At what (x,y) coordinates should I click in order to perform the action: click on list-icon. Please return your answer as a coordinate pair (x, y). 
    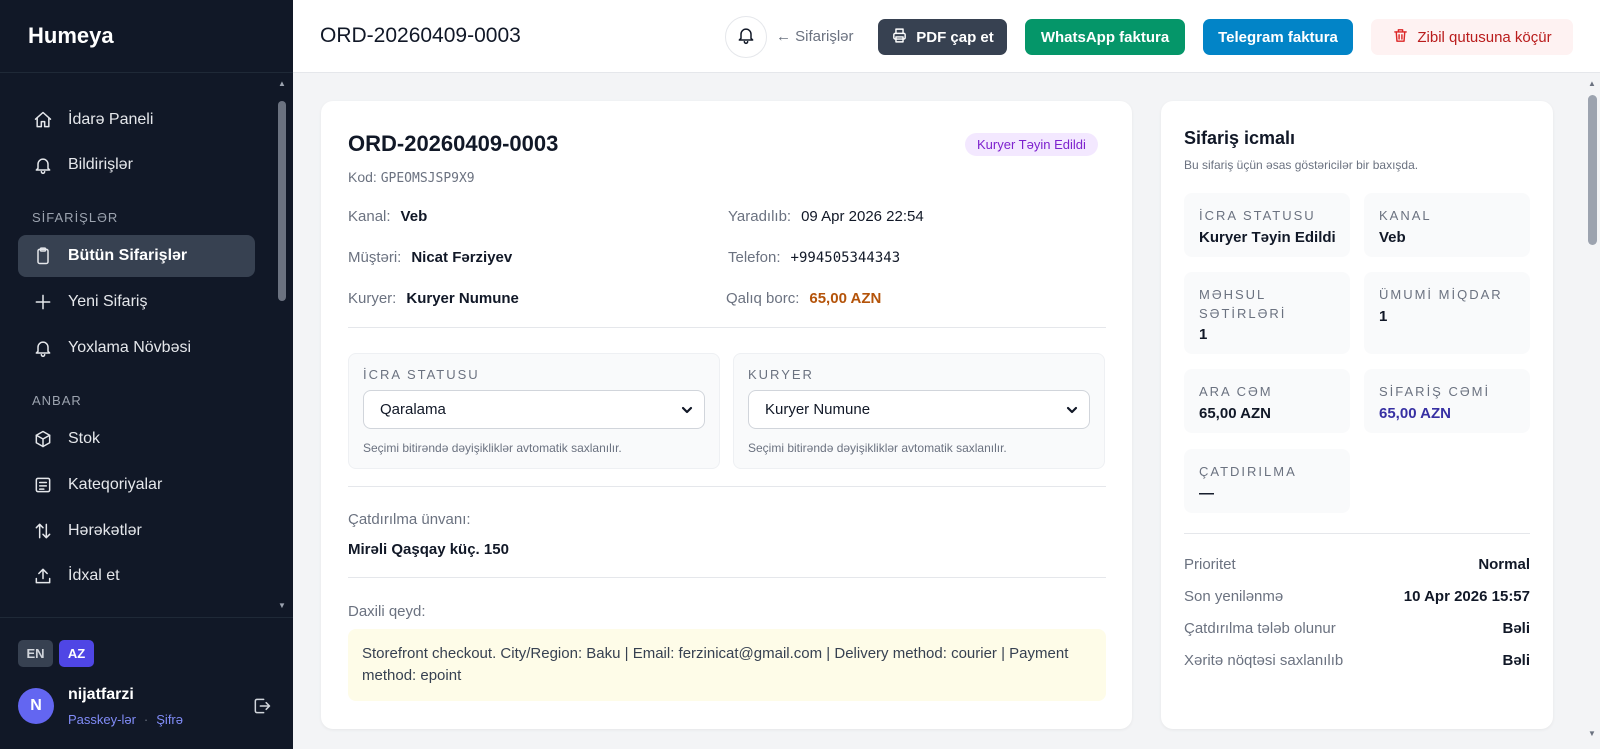
    Looking at the image, I should click on (43, 485).